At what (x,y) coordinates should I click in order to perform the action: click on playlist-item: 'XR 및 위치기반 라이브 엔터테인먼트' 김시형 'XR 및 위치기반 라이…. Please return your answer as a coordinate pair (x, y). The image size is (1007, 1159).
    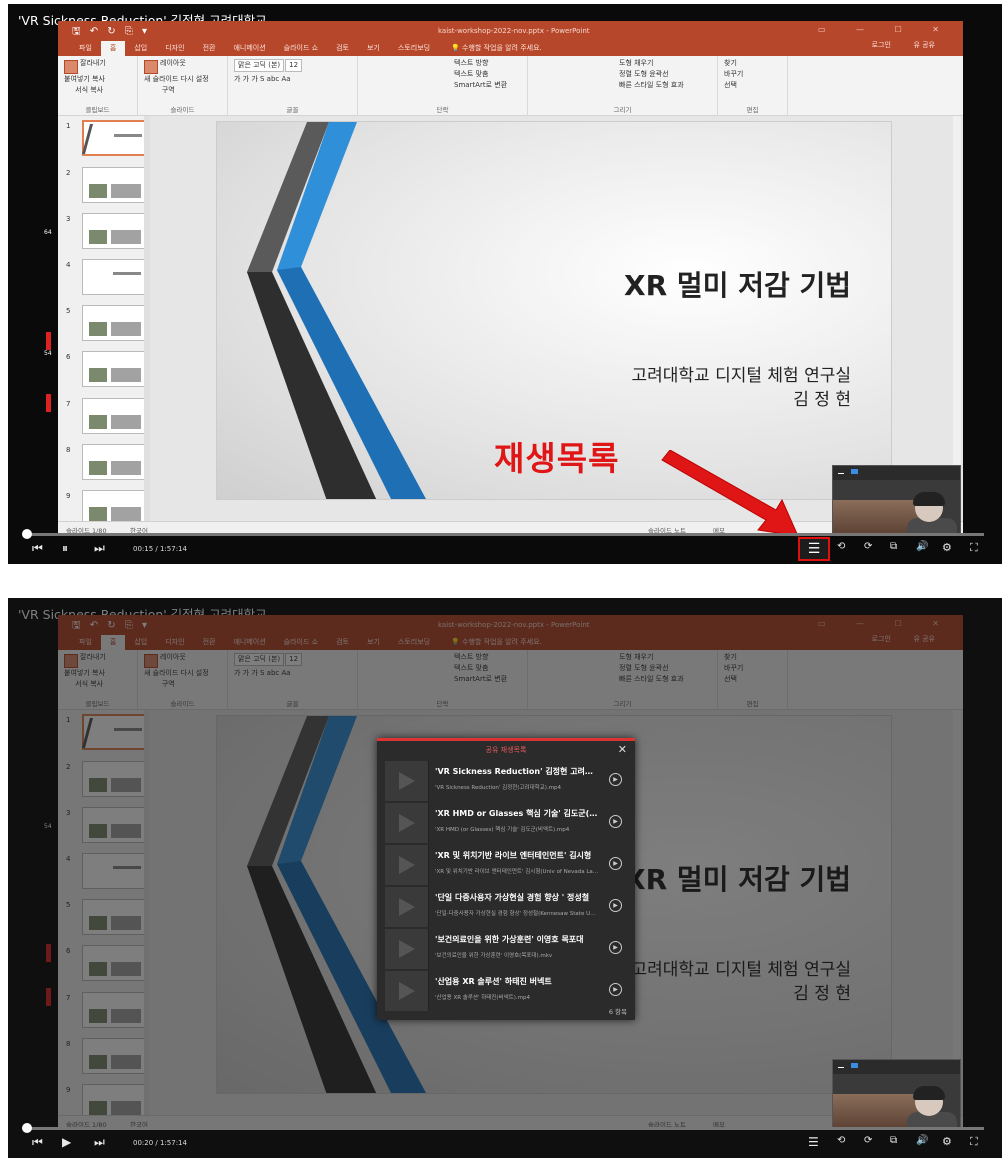
    Looking at the image, I should click on (506, 865).